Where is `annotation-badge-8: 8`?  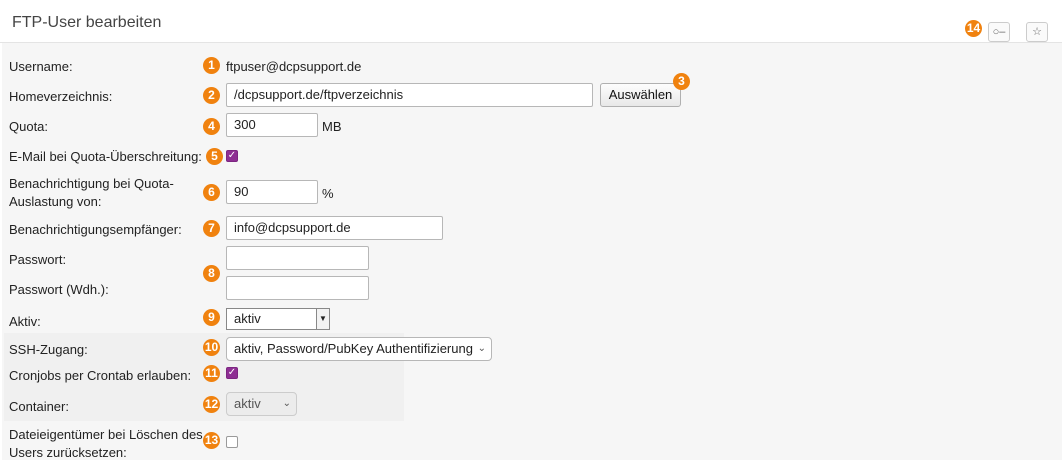
annotation-badge-8: 8 is located at coordinates (211, 273).